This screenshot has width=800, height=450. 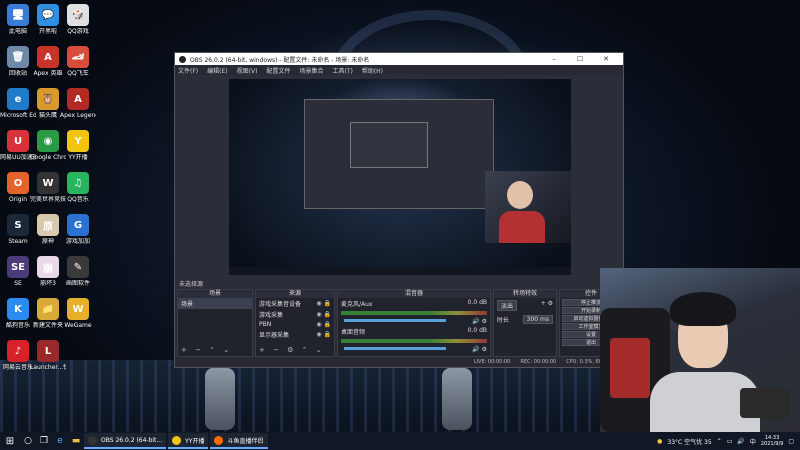 What do you see at coordinates (195, 441) in the screenshot?
I see `taskbar-app-label: YY开播` at bounding box center [195, 441].